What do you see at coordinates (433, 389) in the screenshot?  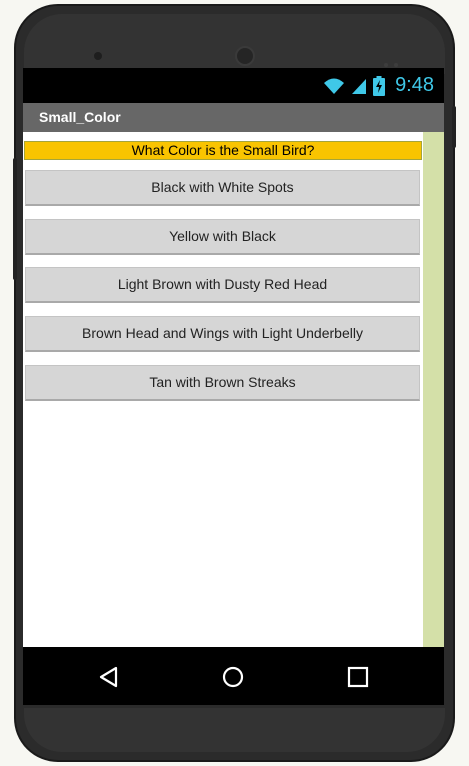 I see `scrollbar-track` at bounding box center [433, 389].